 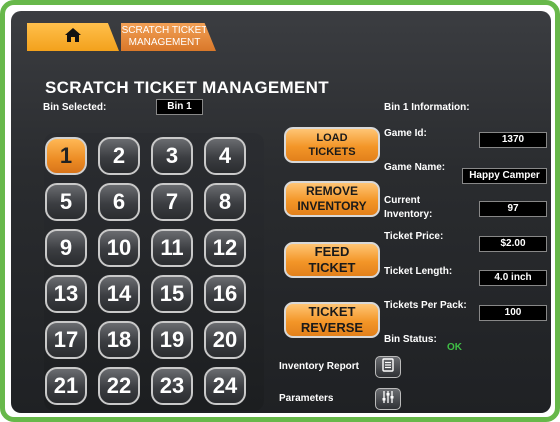 What do you see at coordinates (119, 202) in the screenshot?
I see `bin-button-6: 6` at bounding box center [119, 202].